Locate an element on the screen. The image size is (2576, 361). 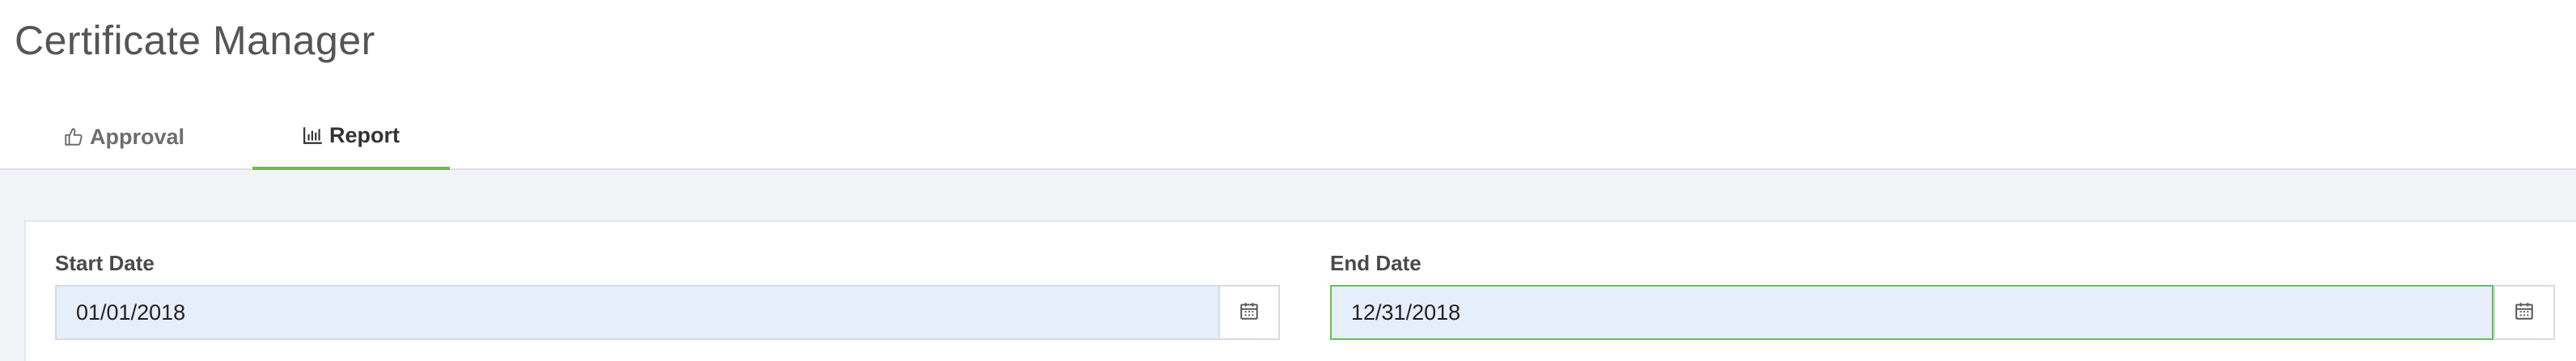
page-title: Certificate Manager is located at coordinates (195, 40).